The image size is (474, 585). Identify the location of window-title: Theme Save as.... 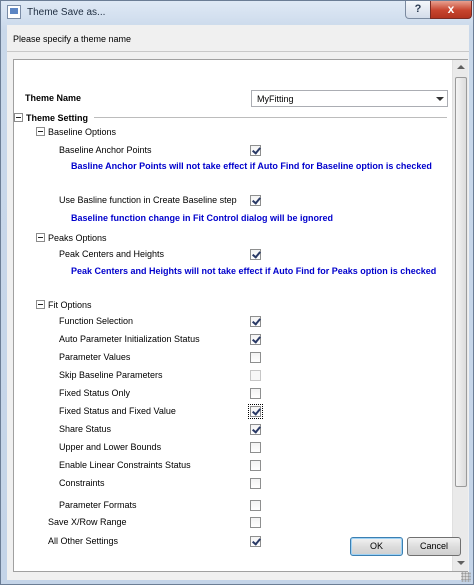
(66, 12).